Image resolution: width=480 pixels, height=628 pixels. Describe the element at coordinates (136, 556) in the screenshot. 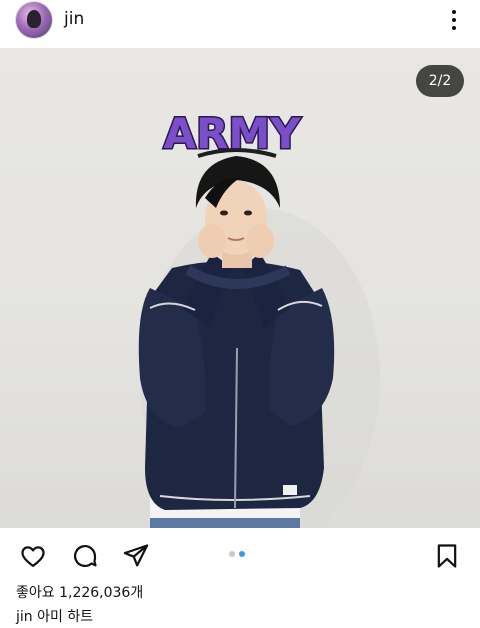

I see `send-icon` at that location.